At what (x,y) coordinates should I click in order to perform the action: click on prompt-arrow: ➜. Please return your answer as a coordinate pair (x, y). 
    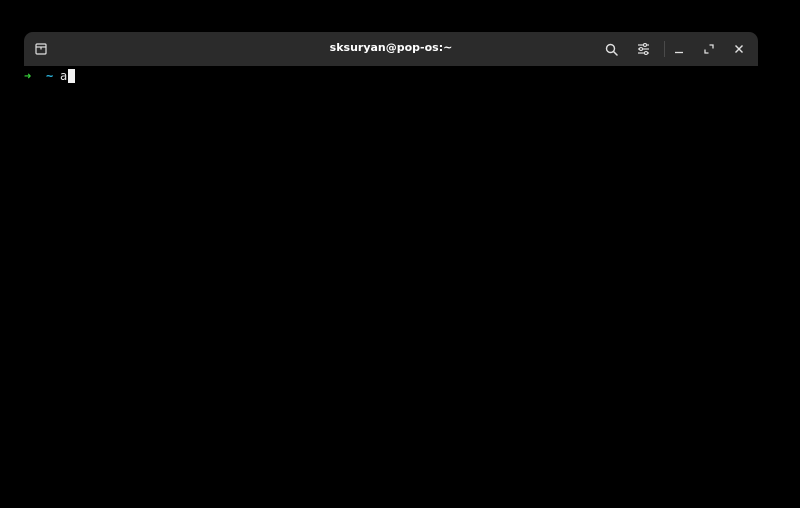
    Looking at the image, I should click on (28, 76).